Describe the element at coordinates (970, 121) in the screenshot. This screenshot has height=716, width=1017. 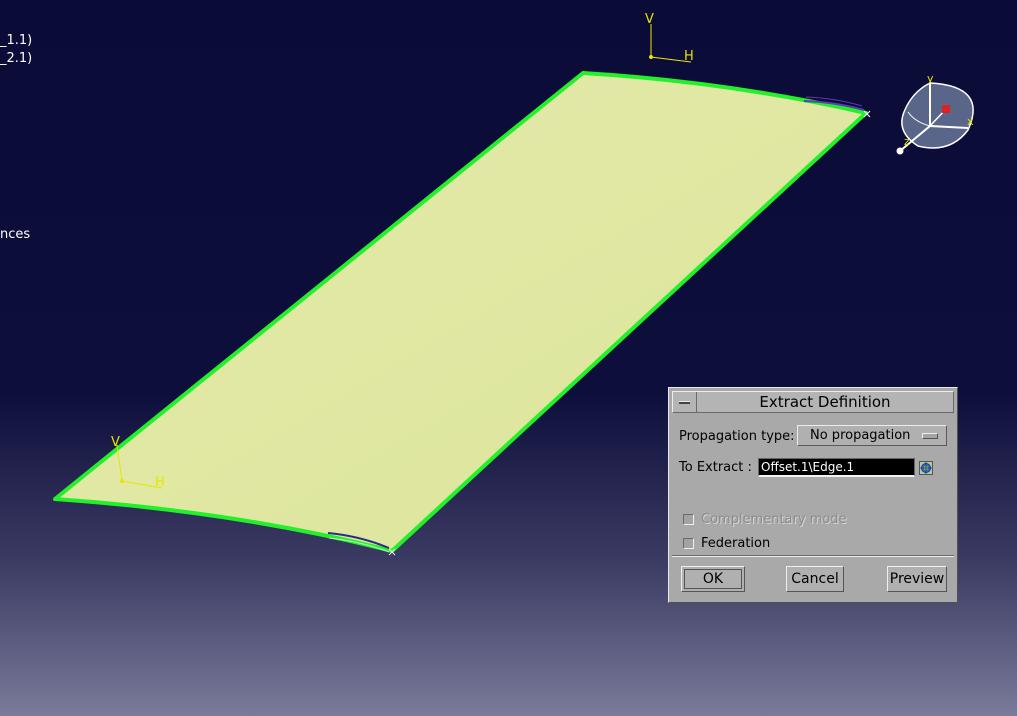
I see `compass-label-x: x` at that location.